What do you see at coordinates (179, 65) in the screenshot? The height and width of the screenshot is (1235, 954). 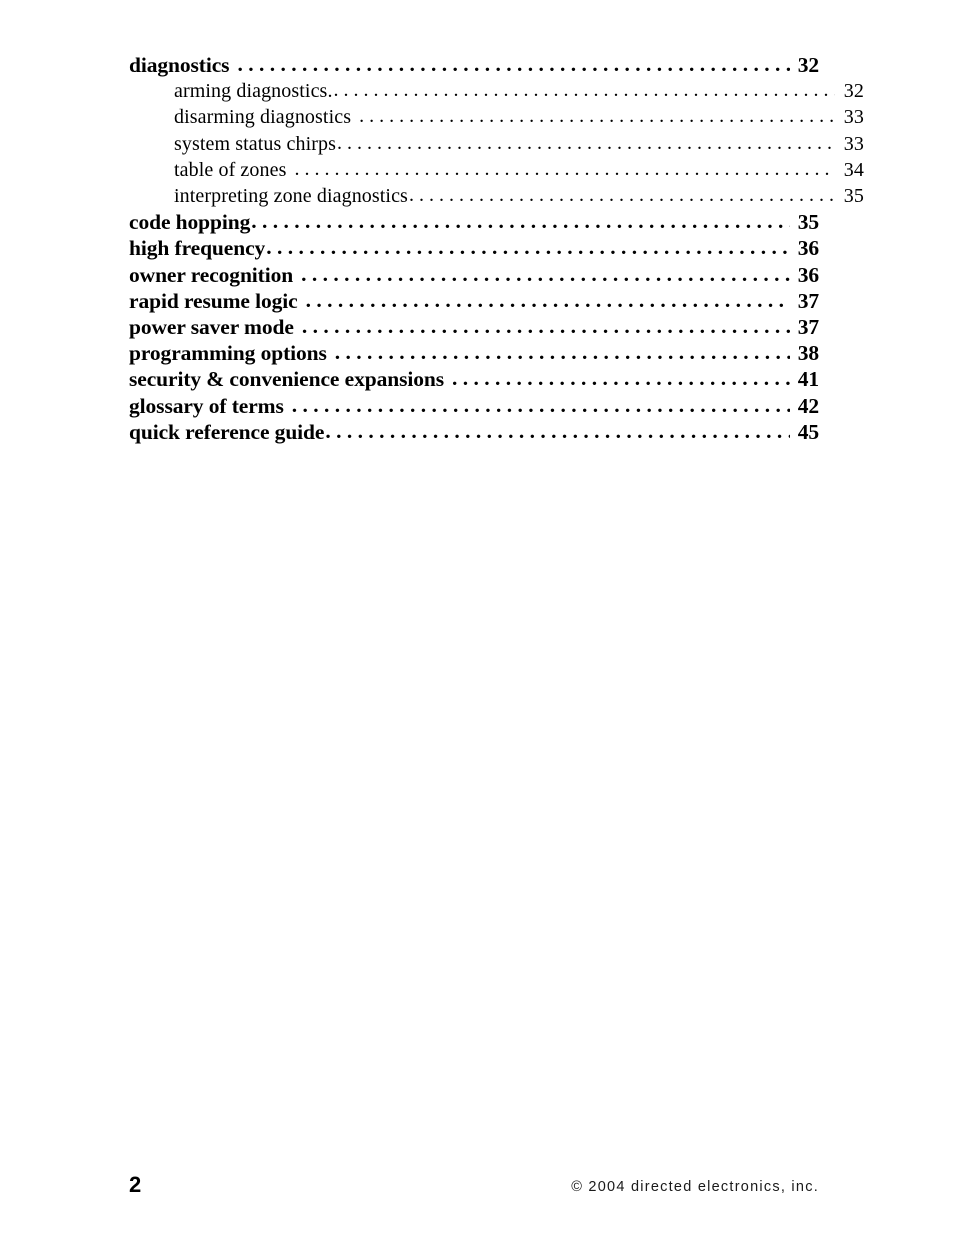 I see `toc-entry-title: diagnostics` at bounding box center [179, 65].